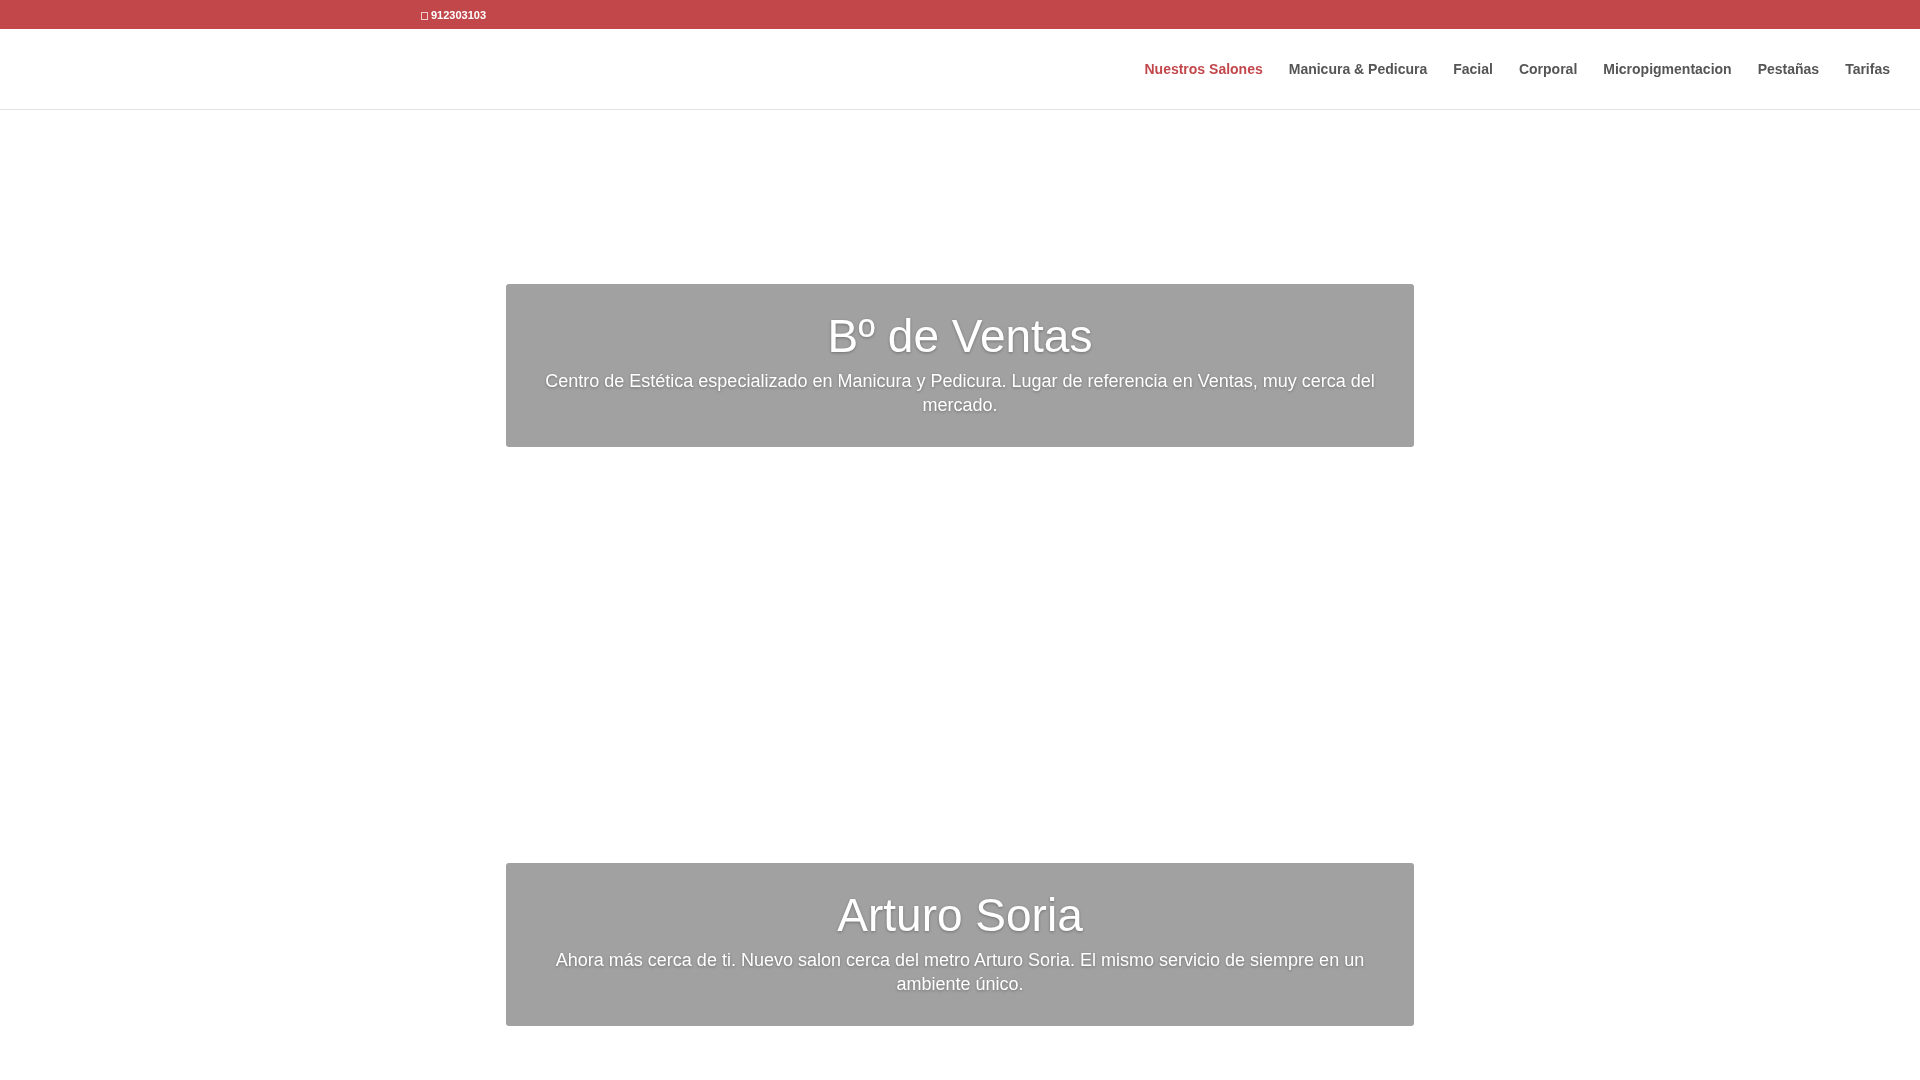 Image resolution: width=1920 pixels, height=1080 pixels. I want to click on slide-title: Arturo Soria, so click(960, 915).